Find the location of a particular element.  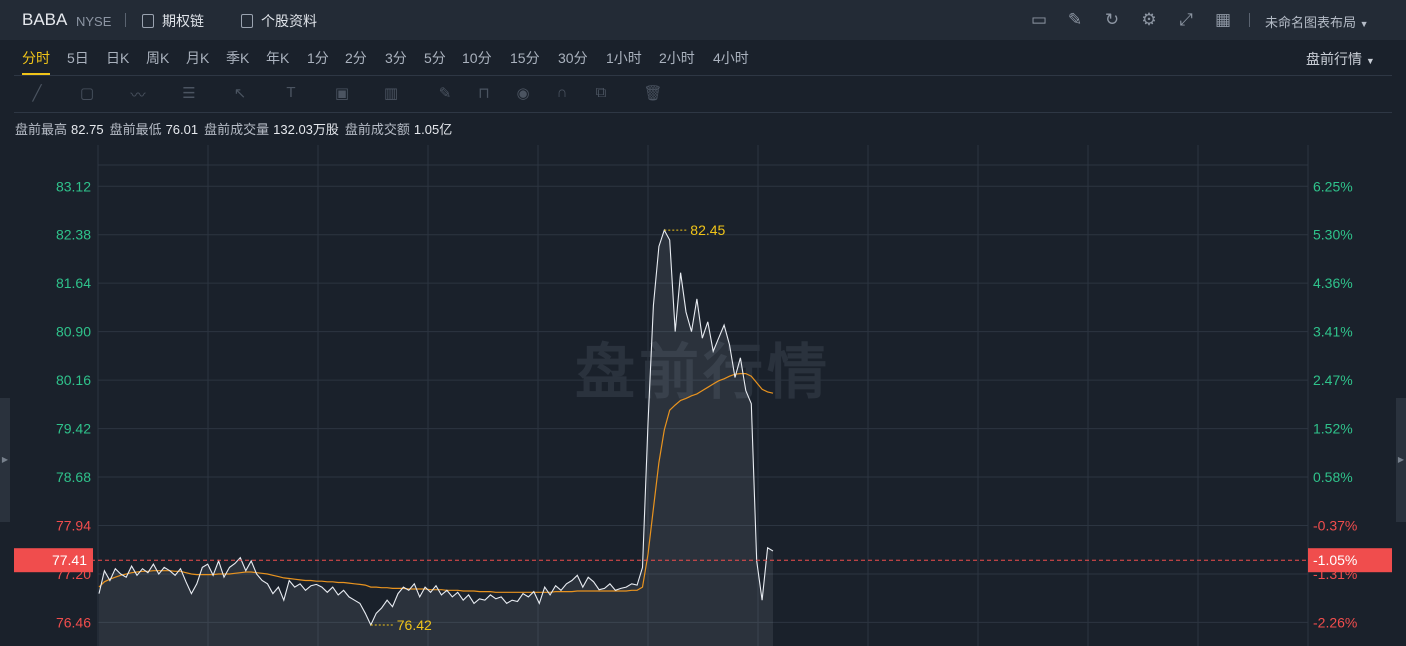

max-label: 82.45 is located at coordinates (707, 230).